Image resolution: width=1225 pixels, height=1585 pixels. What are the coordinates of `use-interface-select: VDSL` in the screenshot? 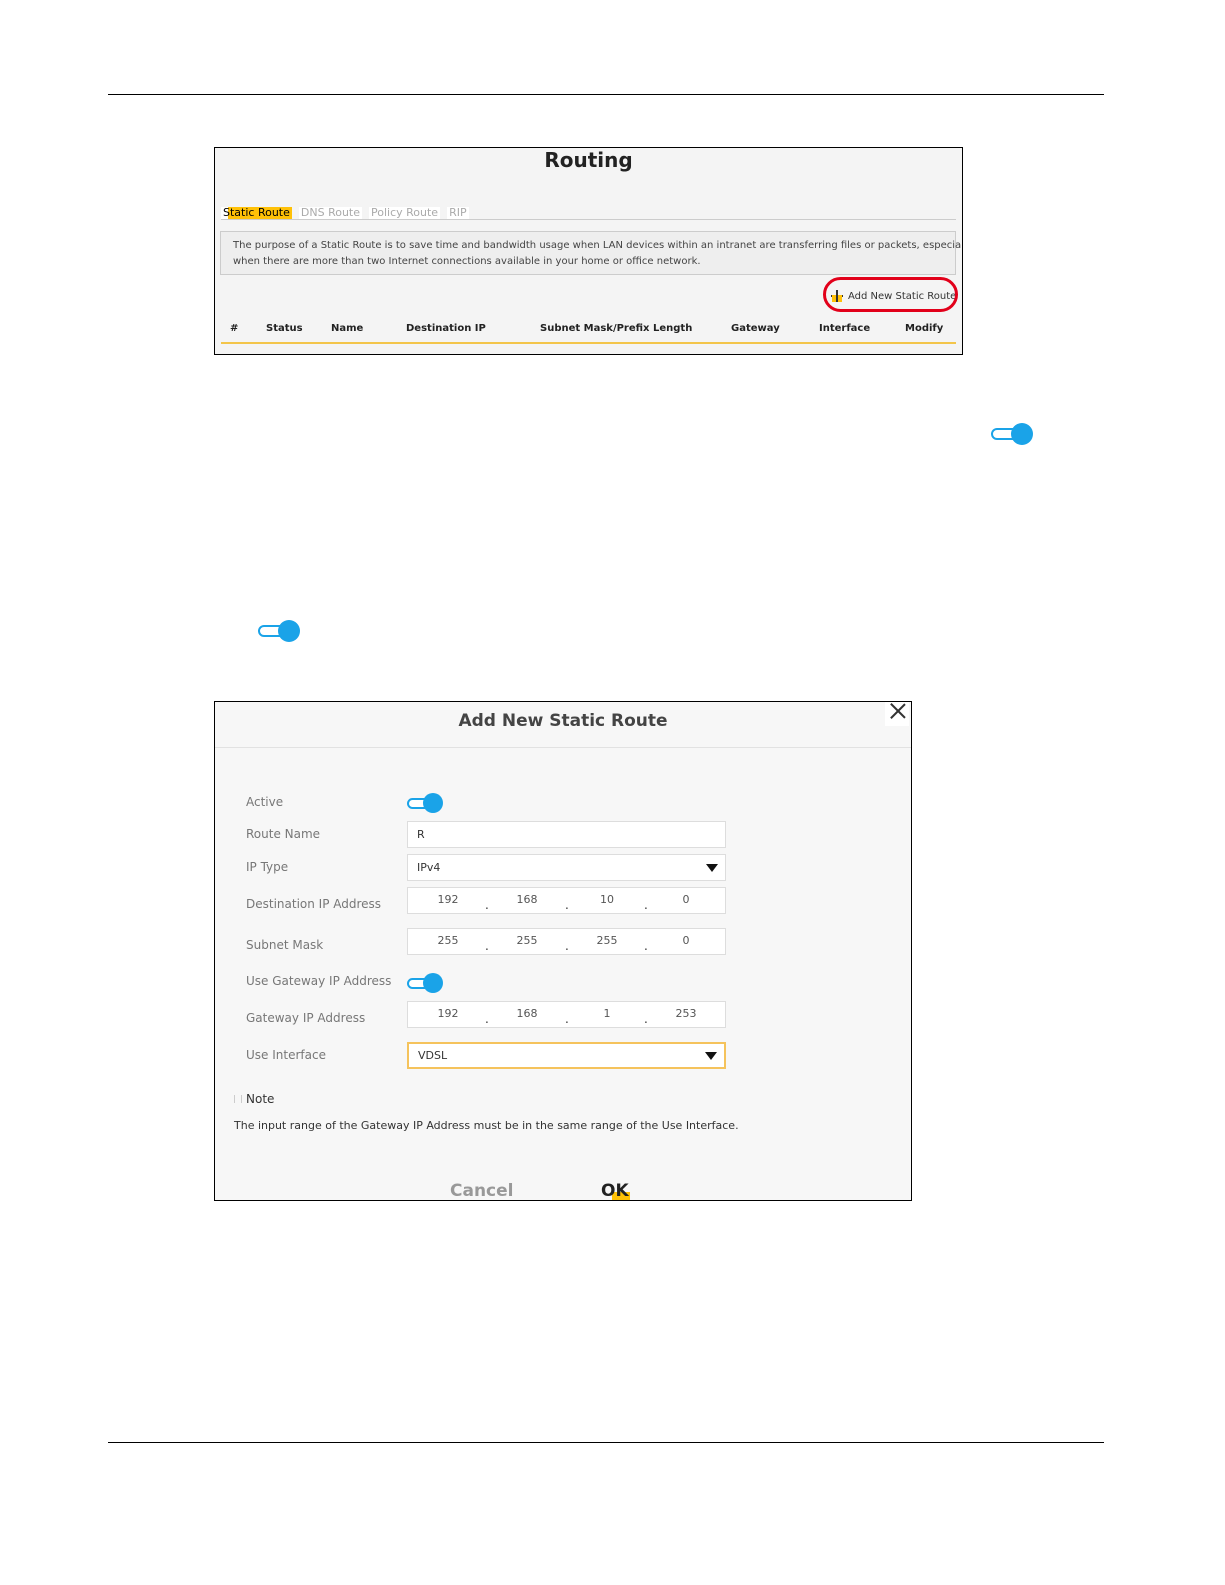 It's located at (566, 1055).